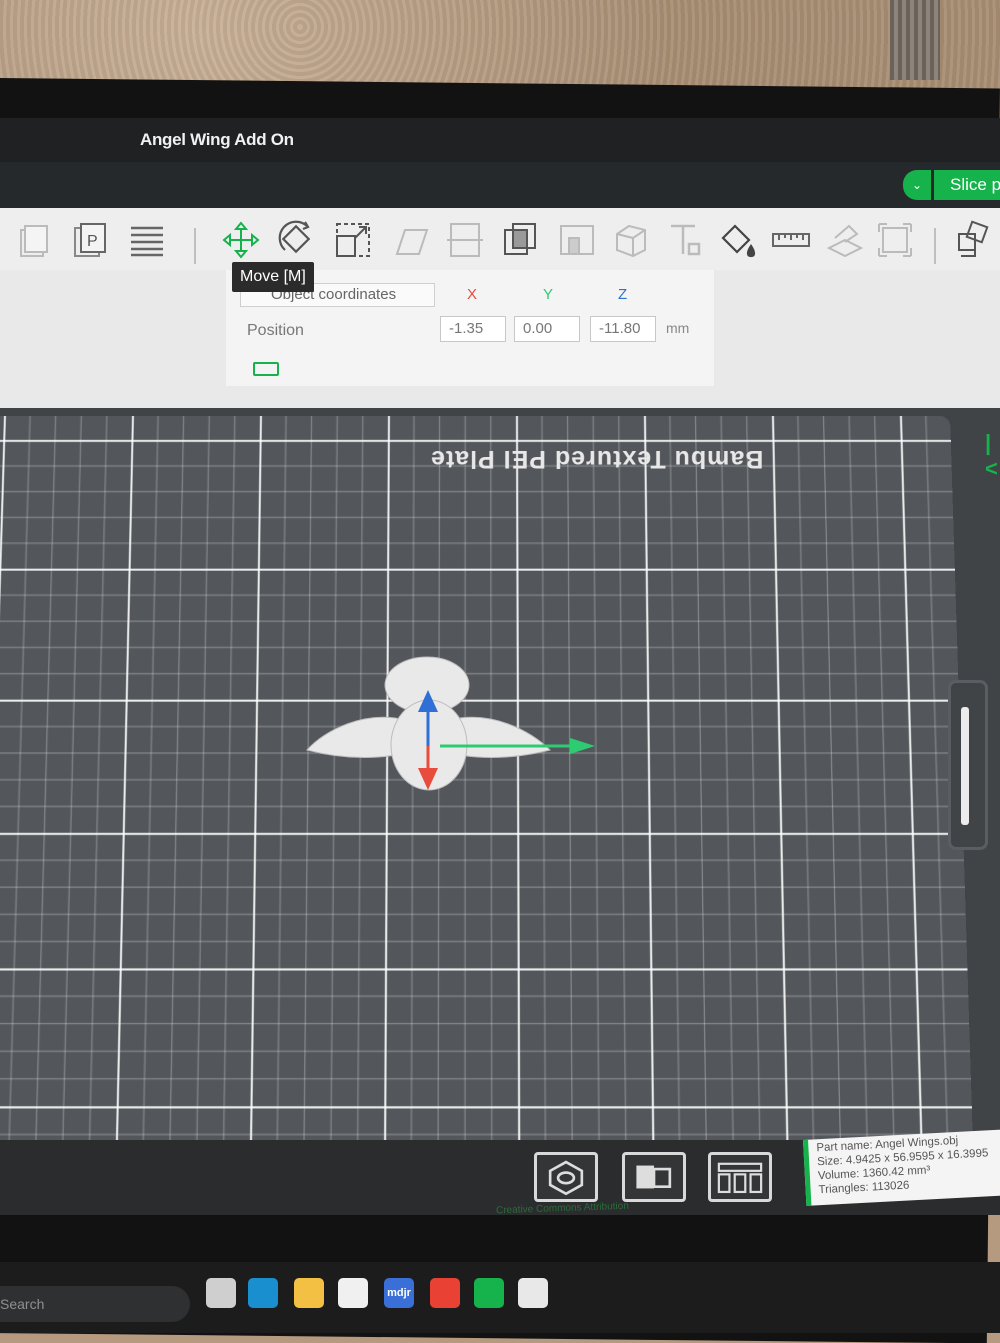 The height and width of the screenshot is (1343, 1000). I want to click on chrome-icon, so click(445, 1293).